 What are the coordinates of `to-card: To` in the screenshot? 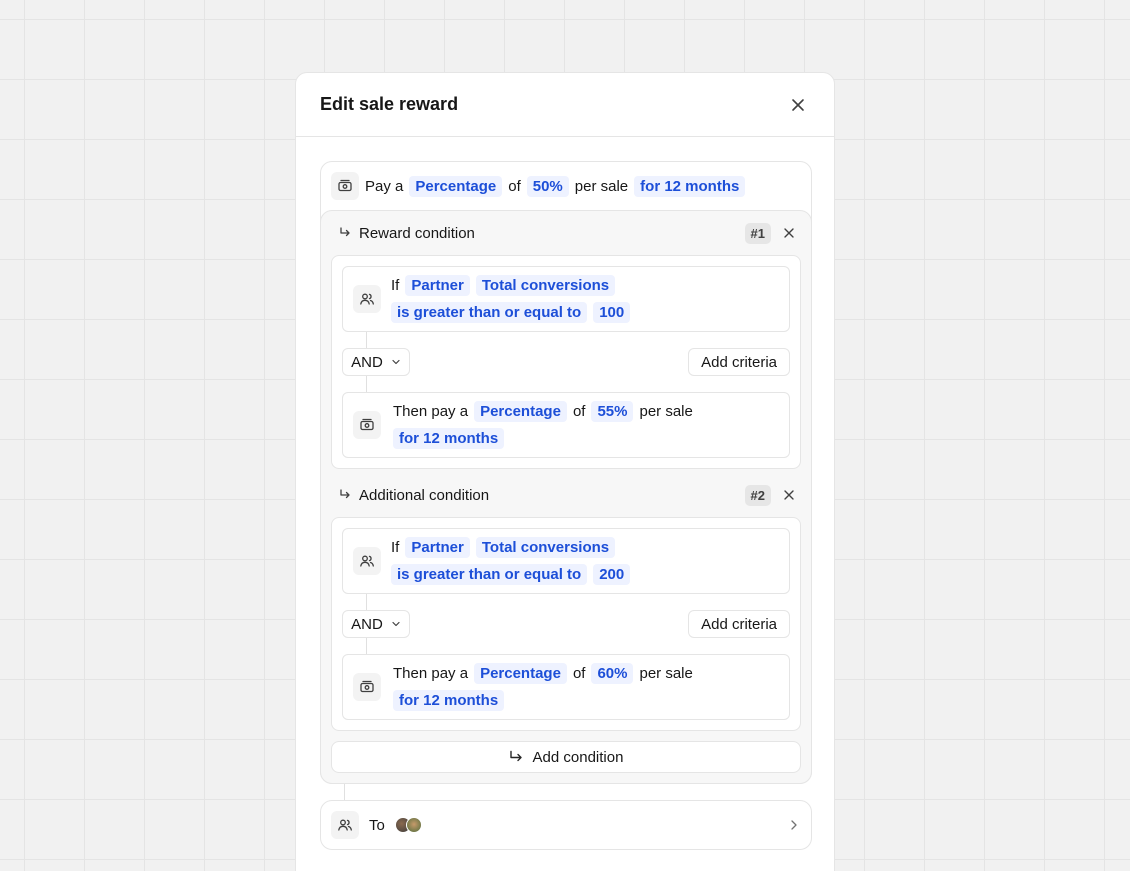 It's located at (566, 825).